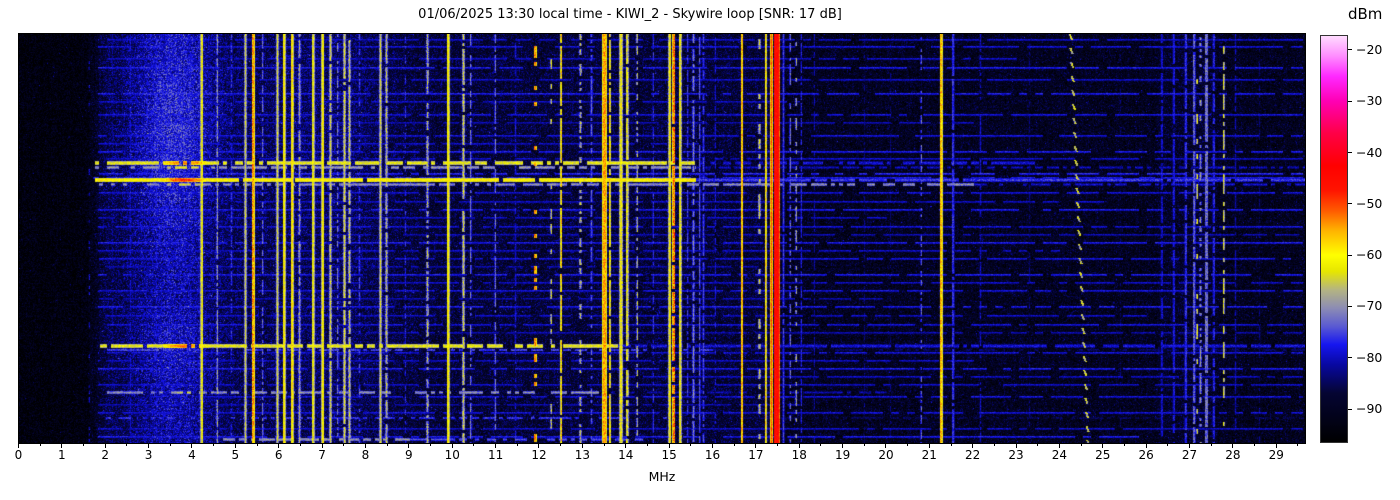  Describe the element at coordinates (1233, 455) in the screenshot. I see `x-tick-label: 28` at that location.